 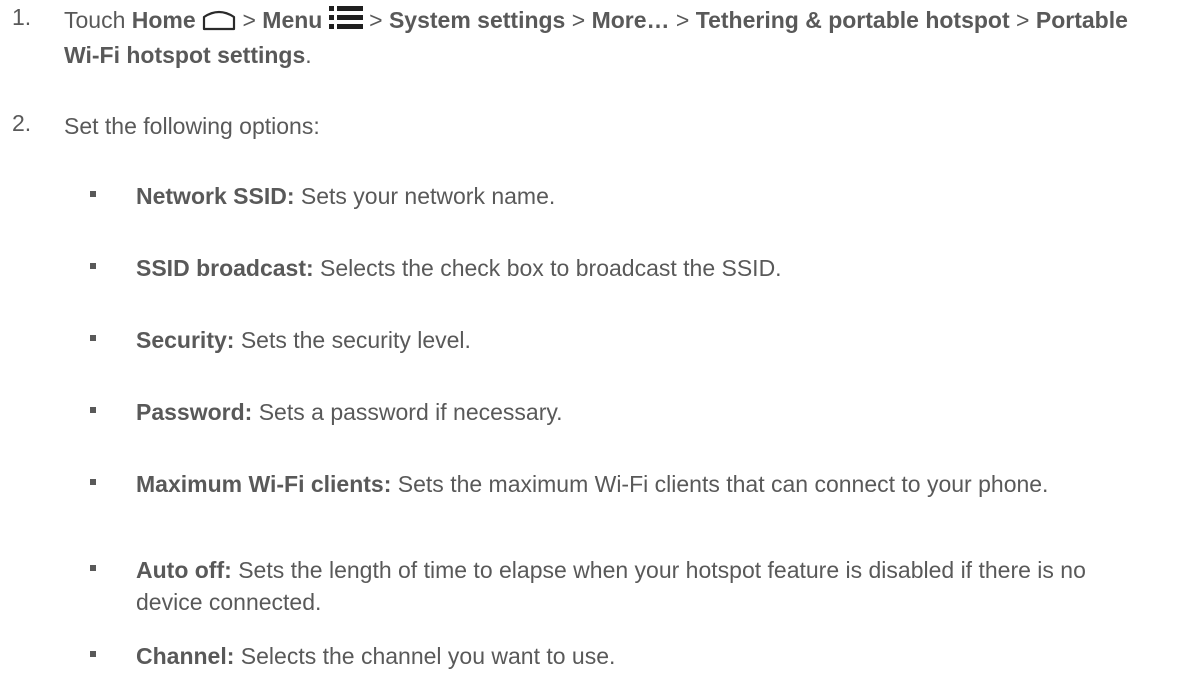 What do you see at coordinates (185, 656) in the screenshot?
I see `option-term: Channel:` at bounding box center [185, 656].